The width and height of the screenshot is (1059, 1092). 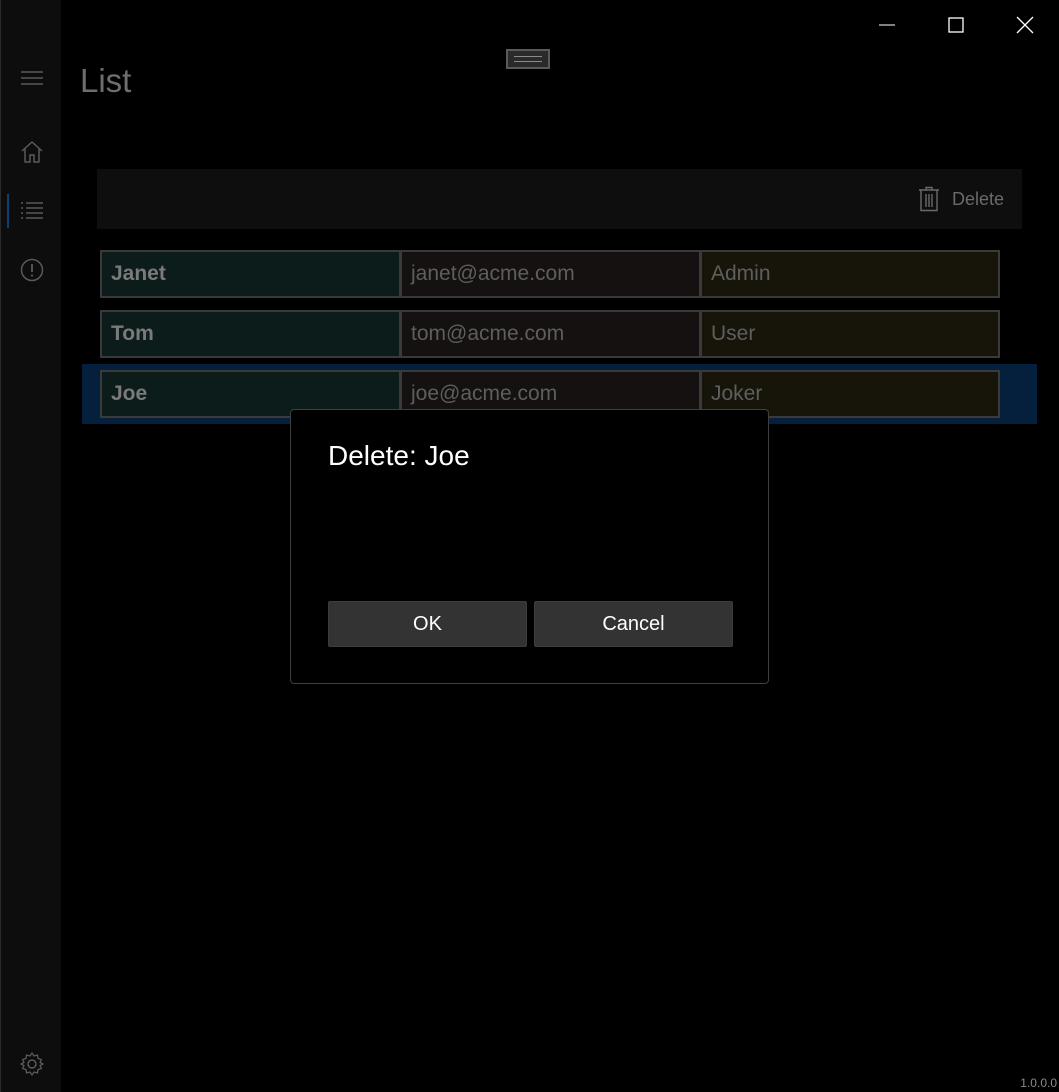 I want to click on user-email: janet@acme.com, so click(x=550, y=274).